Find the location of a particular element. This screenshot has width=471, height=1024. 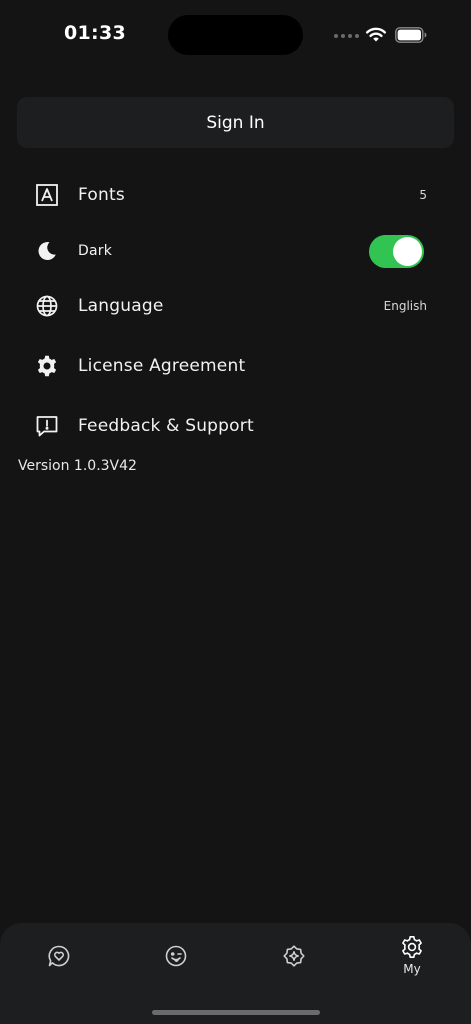

tab-chat is located at coordinates (59, 961).